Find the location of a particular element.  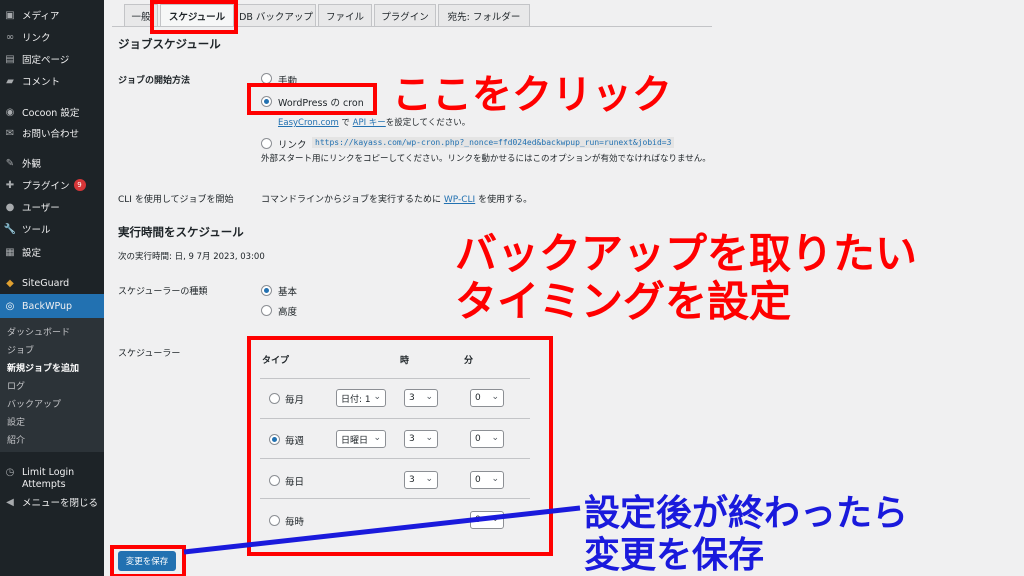

save-annotation-line2: 変更を保存 is located at coordinates (674, 555).